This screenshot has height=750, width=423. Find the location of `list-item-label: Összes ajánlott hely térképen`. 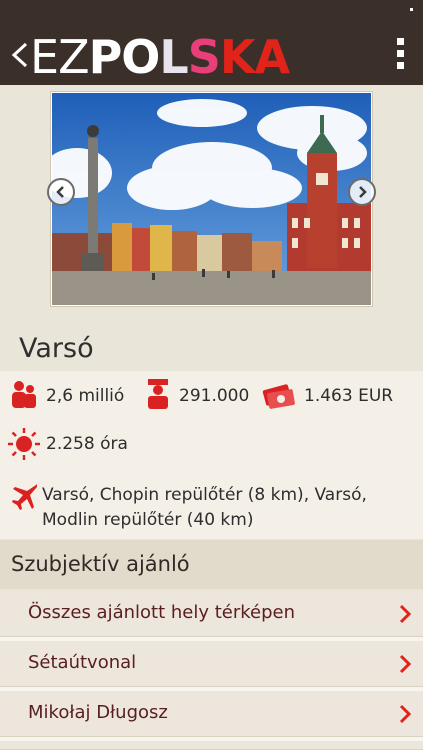

list-item-label: Összes ajánlott hely térképen is located at coordinates (162, 612).